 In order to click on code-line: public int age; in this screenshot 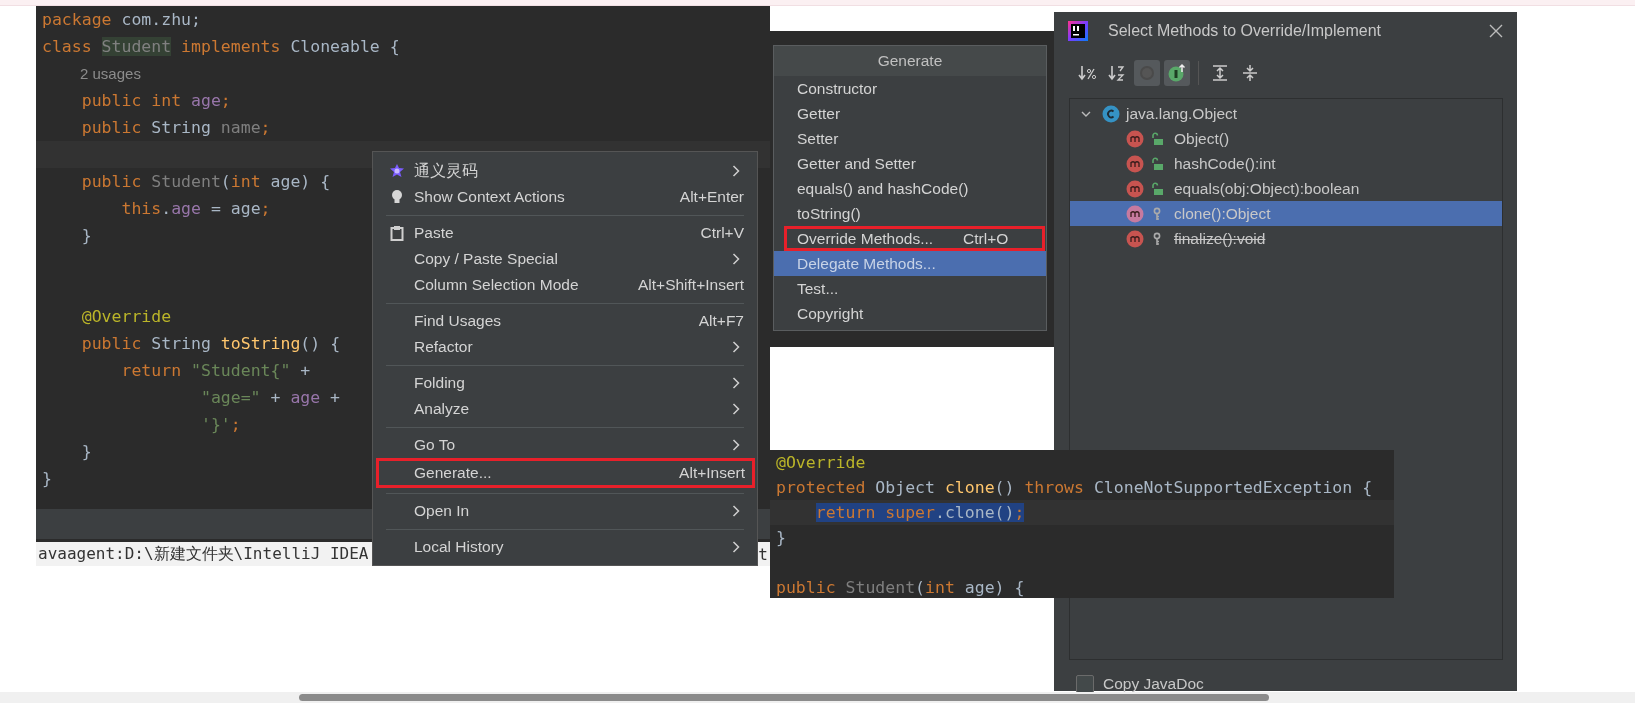, I will do `click(156, 100)`.